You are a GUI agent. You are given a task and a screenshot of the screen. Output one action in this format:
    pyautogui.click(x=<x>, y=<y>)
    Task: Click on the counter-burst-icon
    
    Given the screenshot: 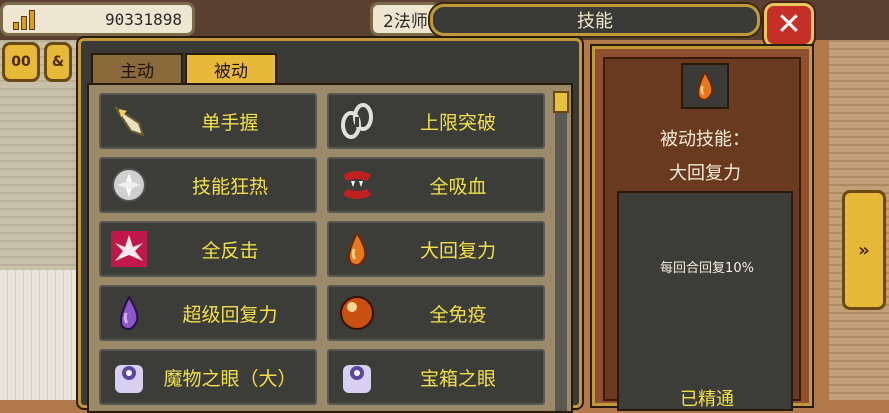 What is the action you would take?
    pyautogui.click(x=129, y=249)
    